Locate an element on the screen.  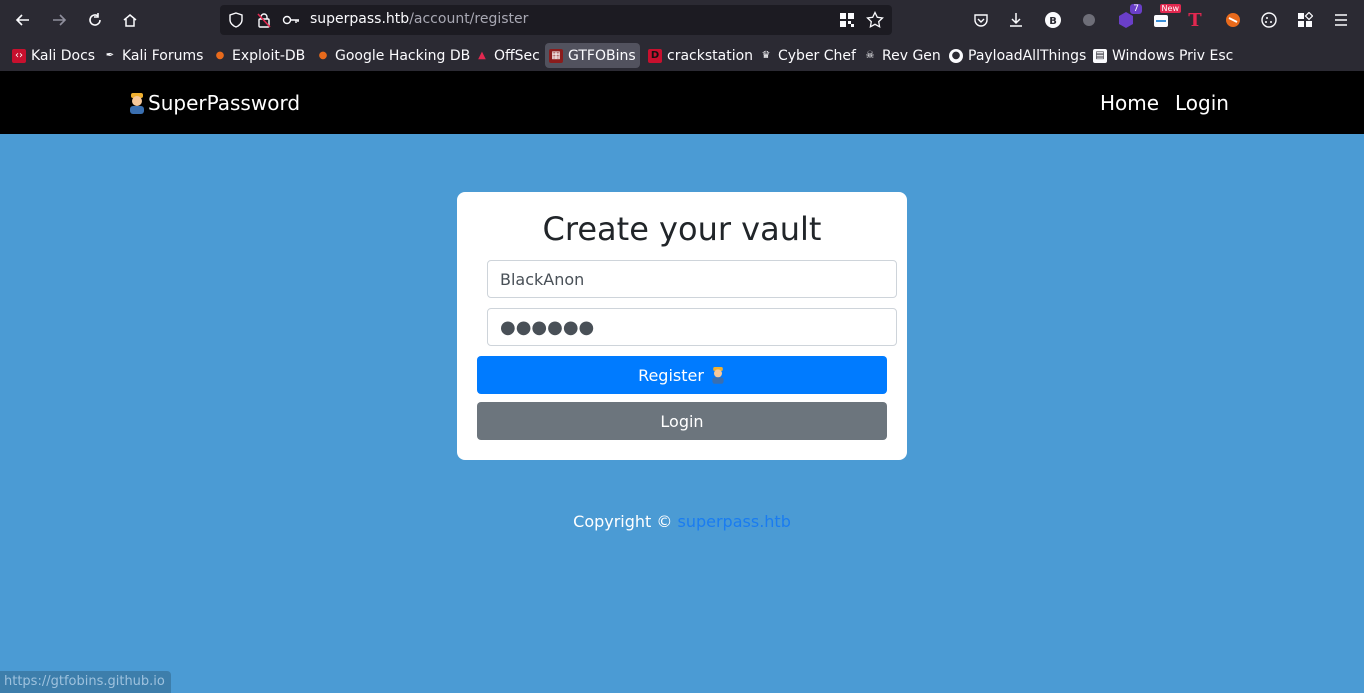
url-text: superpass.htb/account/register is located at coordinates (419, 19).